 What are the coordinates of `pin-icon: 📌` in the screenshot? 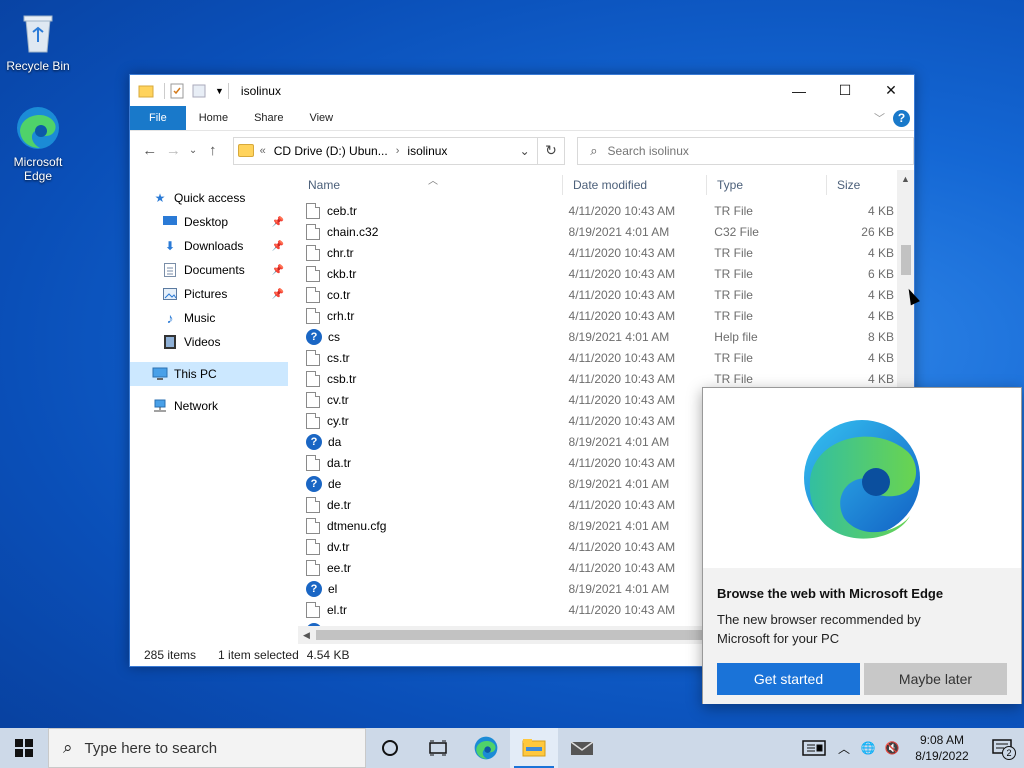 It's located at (277, 222).